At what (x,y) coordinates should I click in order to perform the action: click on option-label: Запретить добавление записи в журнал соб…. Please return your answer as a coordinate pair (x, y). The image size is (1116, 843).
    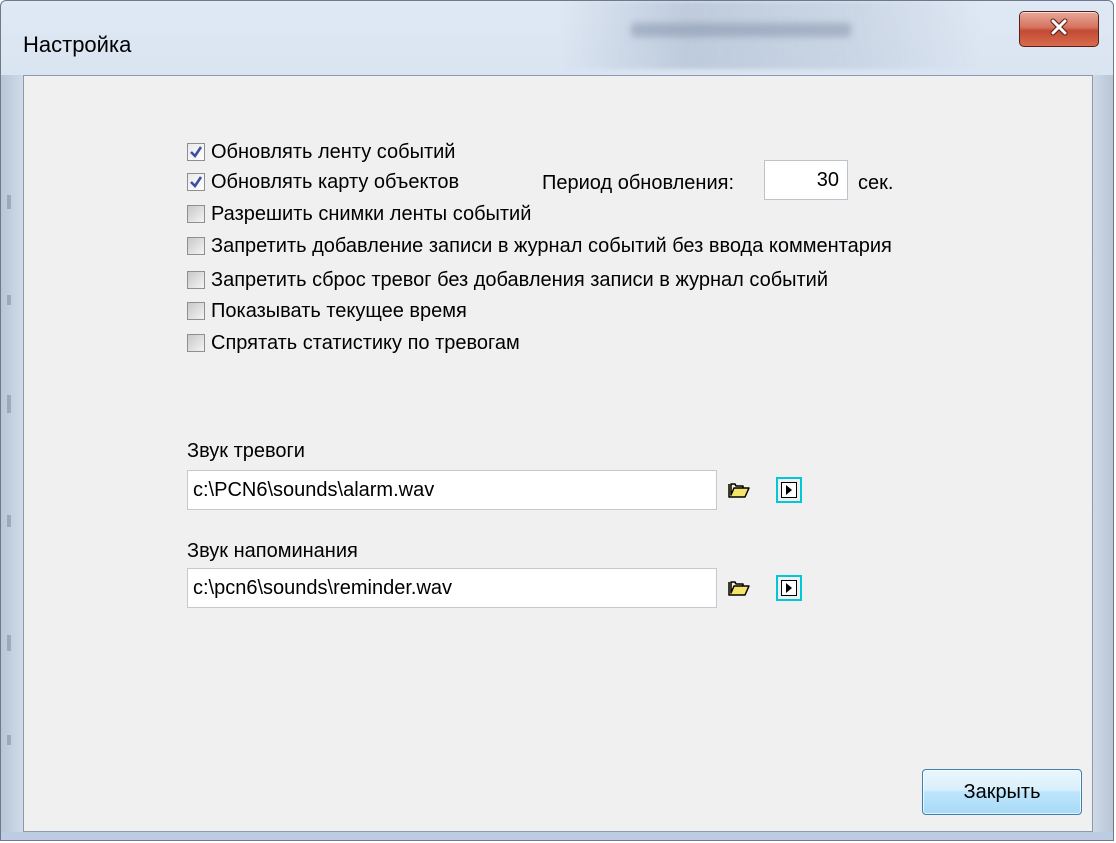
    Looking at the image, I should click on (551, 245).